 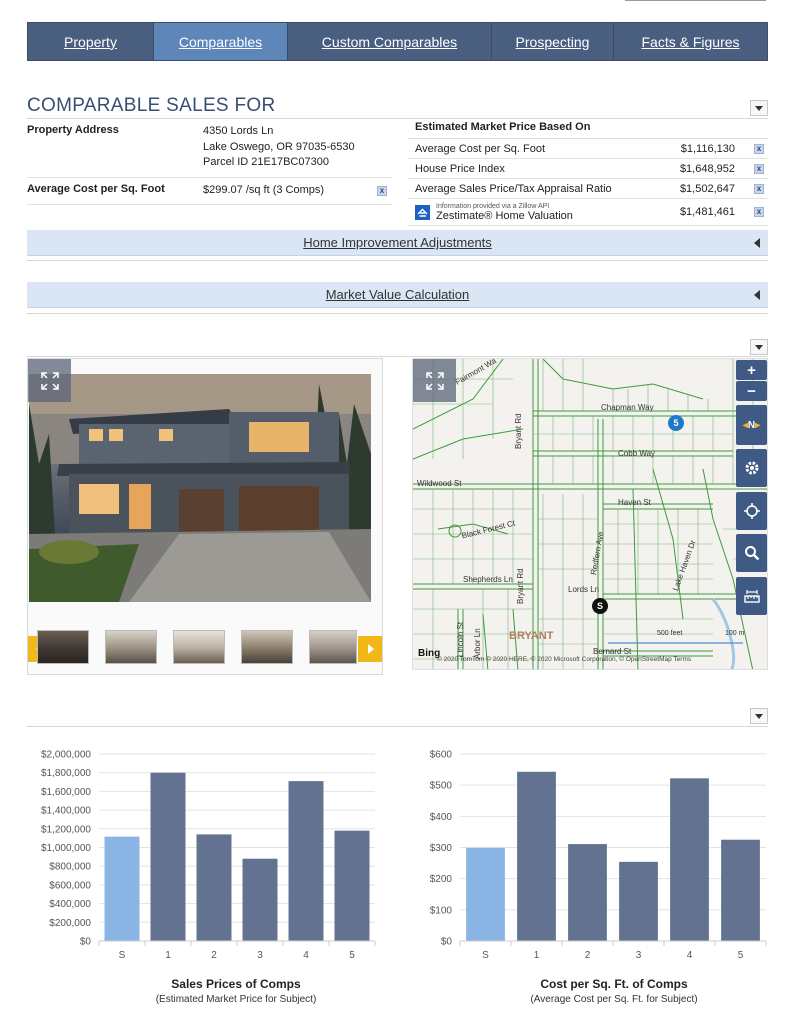 I want to click on x-tick-label: 5, so click(x=352, y=955).